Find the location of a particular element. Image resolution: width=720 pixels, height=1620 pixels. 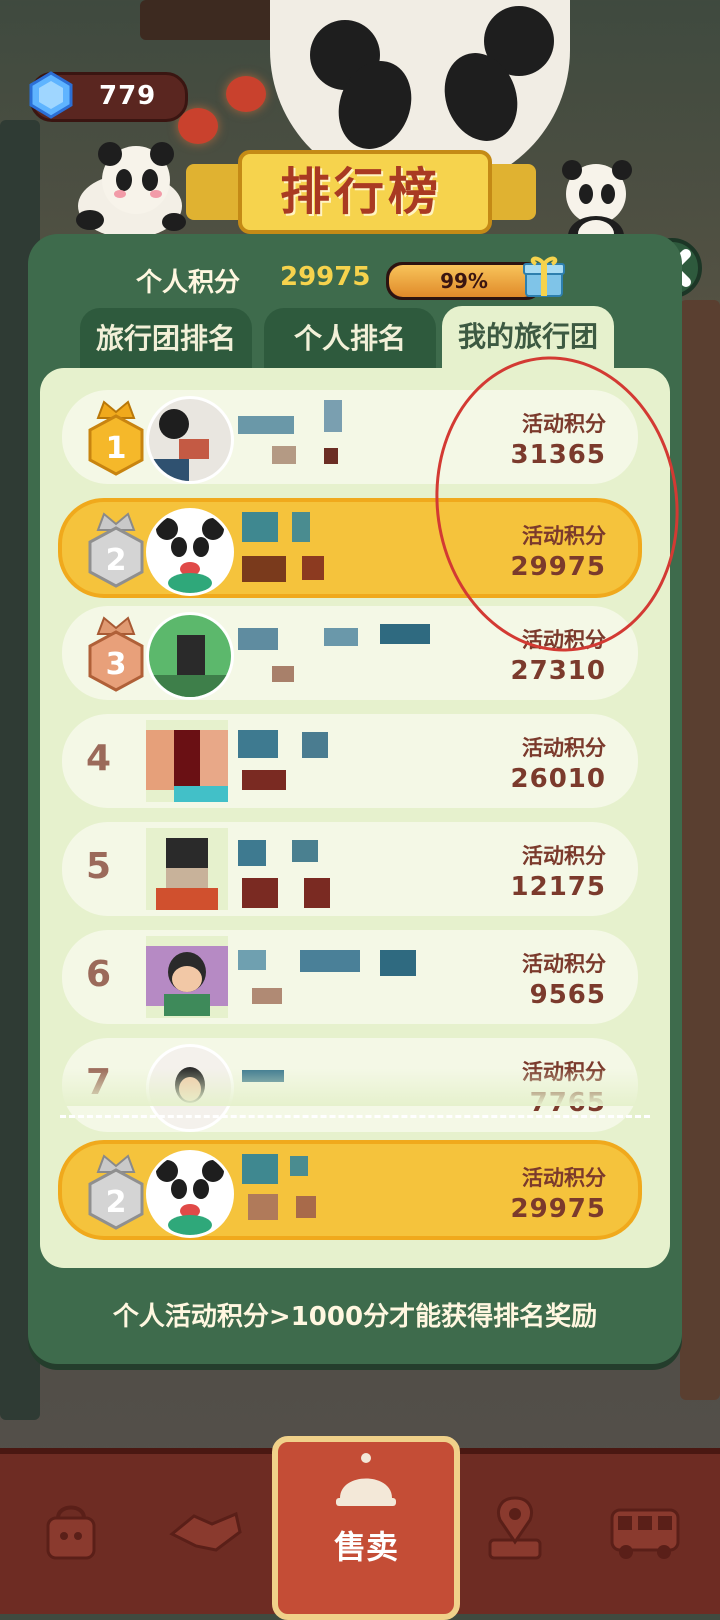

rank-number: 5 is located at coordinates (99, 866).